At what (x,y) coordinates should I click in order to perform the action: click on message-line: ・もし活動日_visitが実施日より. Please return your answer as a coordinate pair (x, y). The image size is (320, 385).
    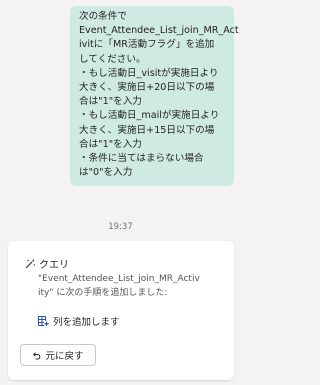
    Looking at the image, I should click on (149, 73).